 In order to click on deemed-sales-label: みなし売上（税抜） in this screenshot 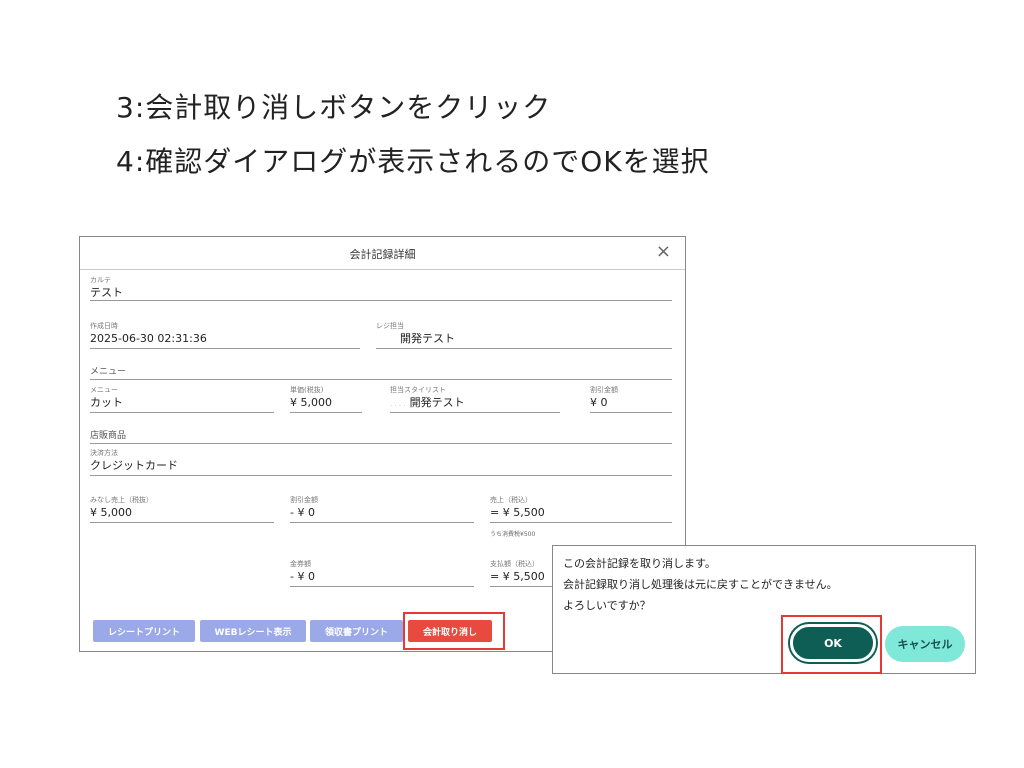, I will do `click(121, 500)`.